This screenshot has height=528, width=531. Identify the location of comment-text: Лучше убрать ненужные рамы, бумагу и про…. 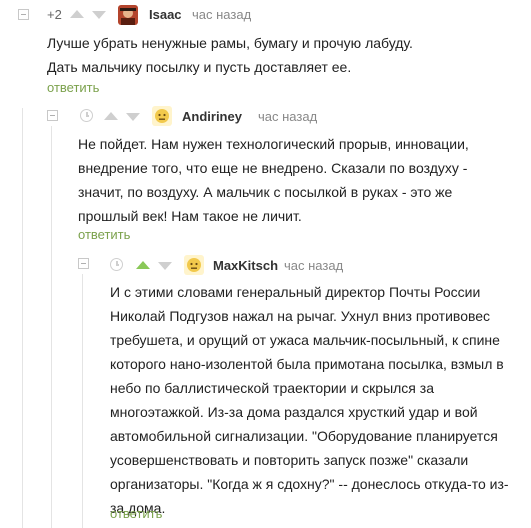
(230, 55).